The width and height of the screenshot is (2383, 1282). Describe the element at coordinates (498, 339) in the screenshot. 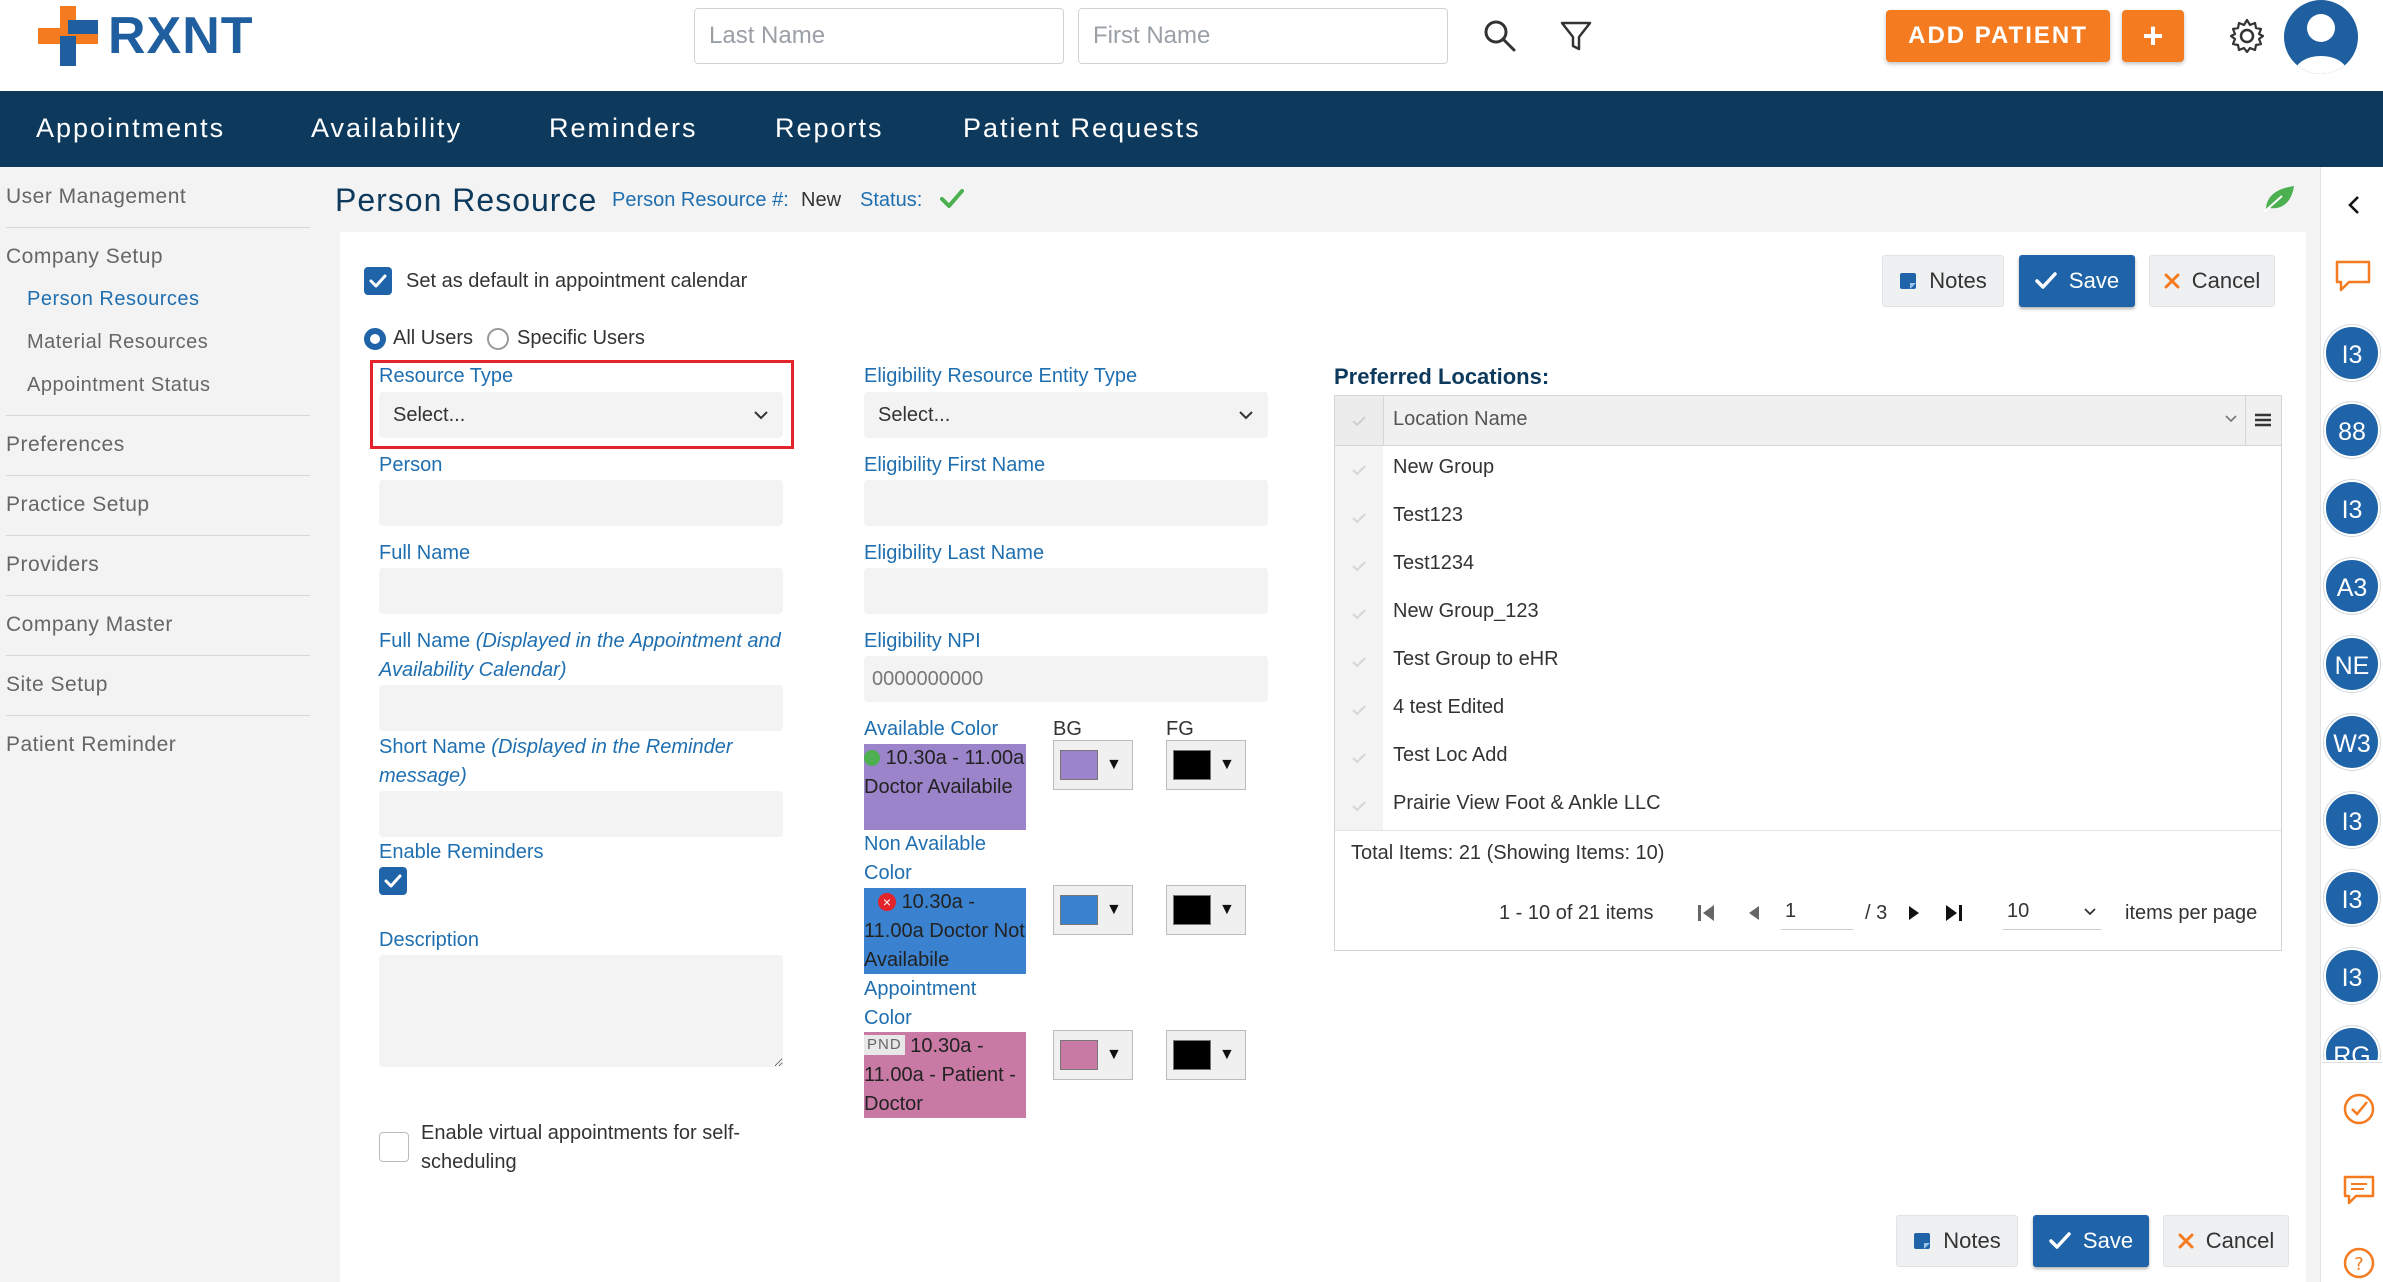

I see `specific-users-radio` at that location.